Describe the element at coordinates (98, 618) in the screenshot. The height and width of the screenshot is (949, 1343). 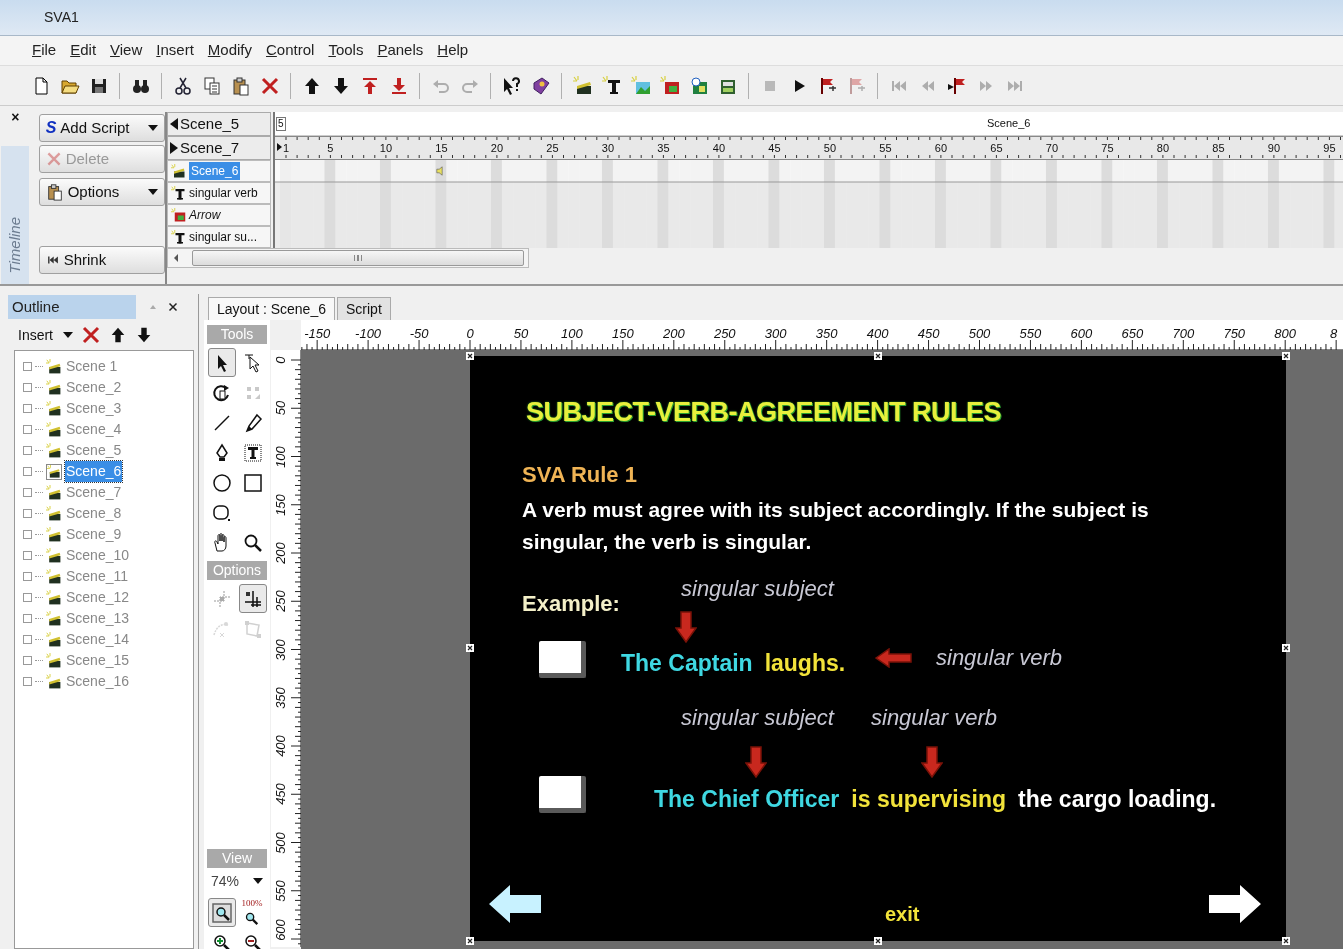
I see `tree-item: Scene_13` at that location.